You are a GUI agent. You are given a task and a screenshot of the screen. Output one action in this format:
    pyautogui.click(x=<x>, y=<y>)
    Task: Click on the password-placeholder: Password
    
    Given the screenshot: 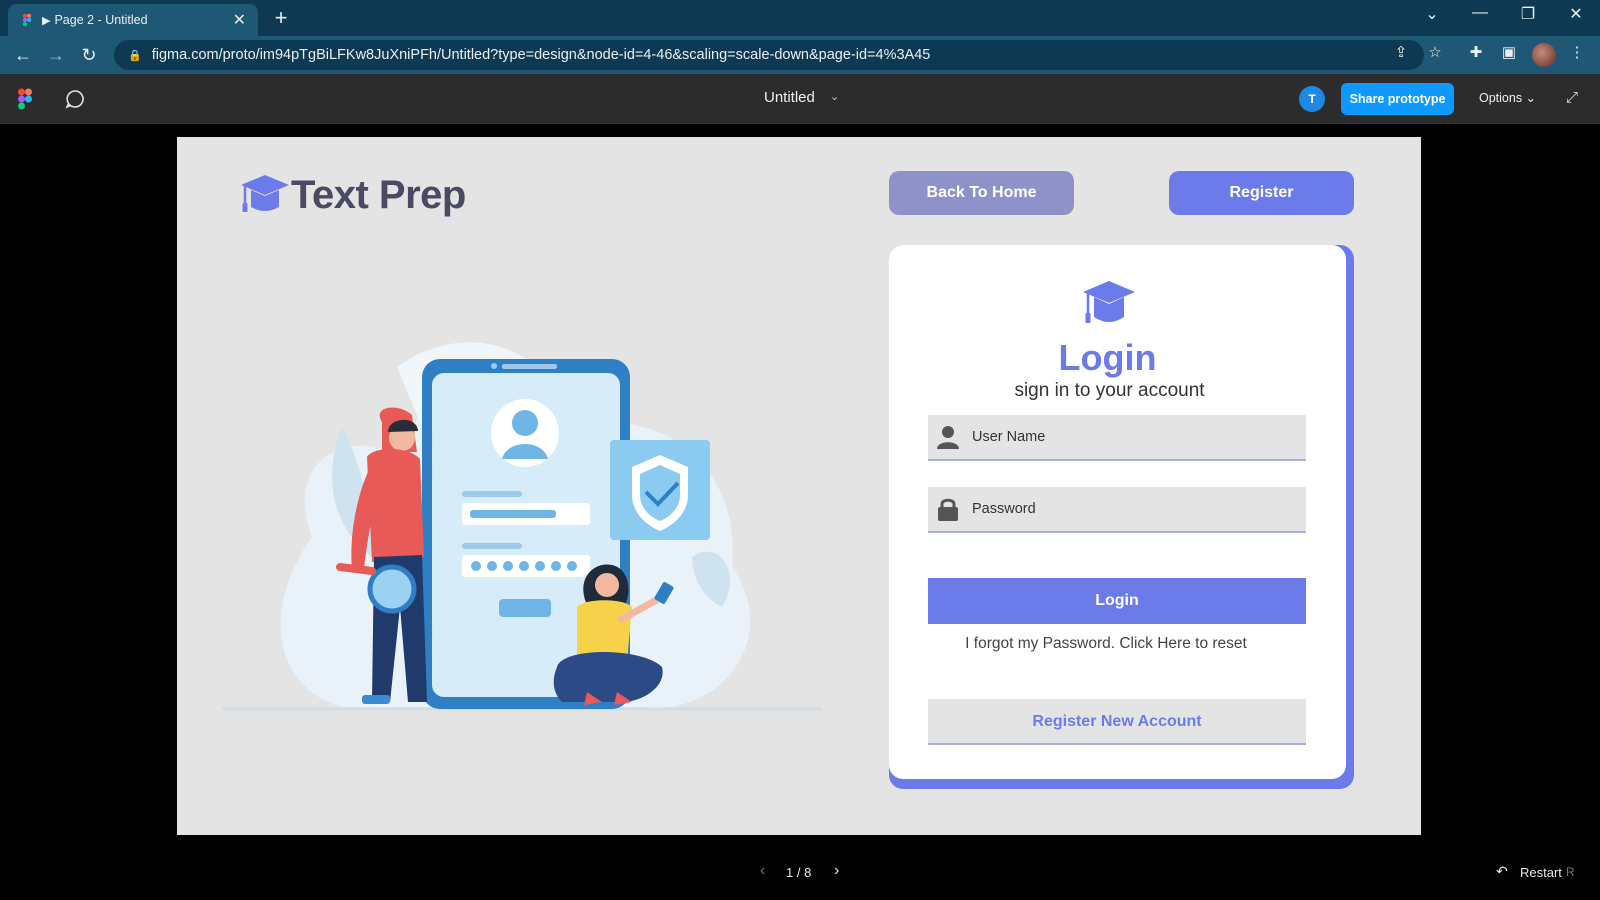 What is the action you would take?
    pyautogui.click(x=1004, y=509)
    